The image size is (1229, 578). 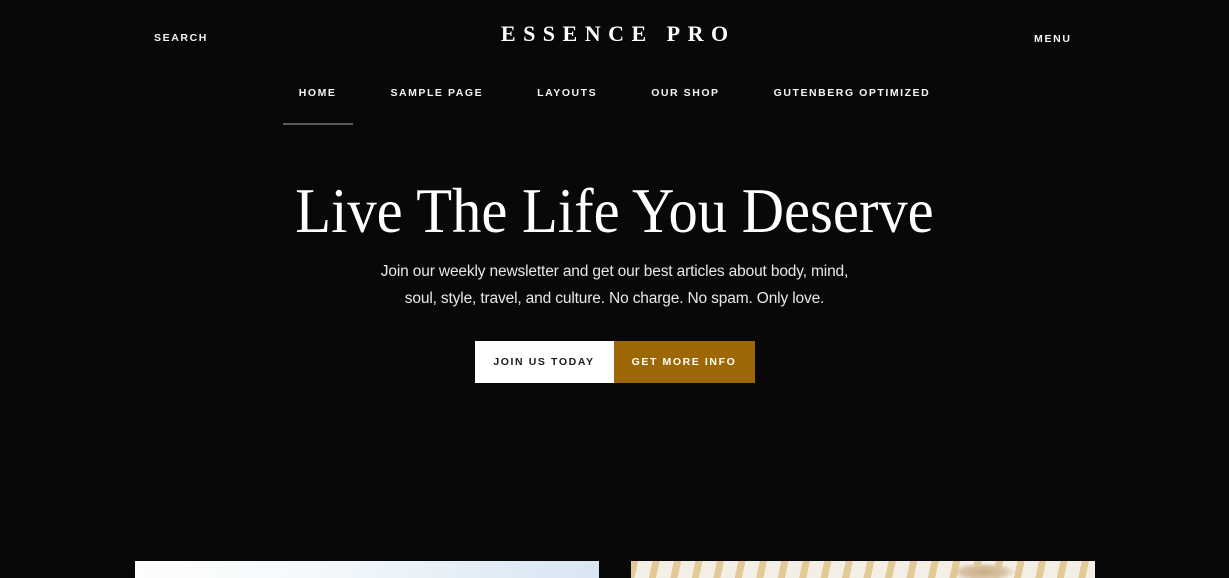 What do you see at coordinates (614, 211) in the screenshot?
I see `hero-title: Live The Life You Deserve` at bounding box center [614, 211].